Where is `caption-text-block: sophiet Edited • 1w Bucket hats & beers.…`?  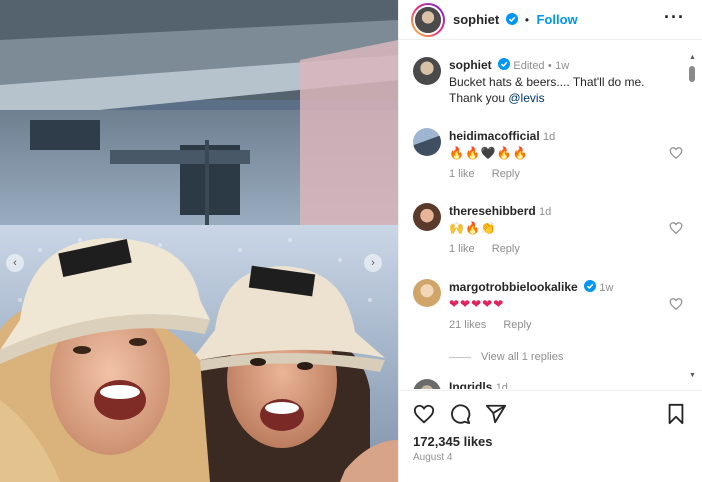 caption-text-block: sophiet Edited • 1w Bucket hats & beers.… is located at coordinates (554, 81).